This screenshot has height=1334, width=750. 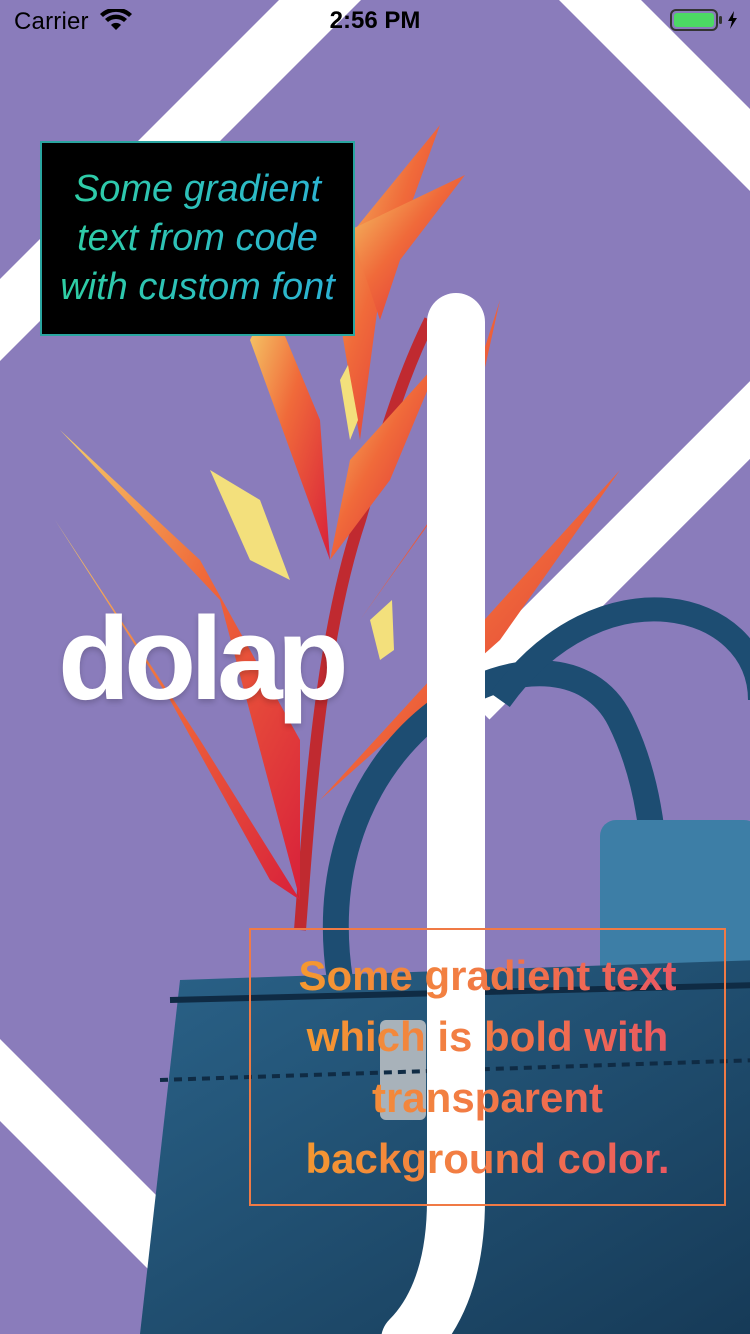 I want to click on battery-charging-icon, so click(x=703, y=20).